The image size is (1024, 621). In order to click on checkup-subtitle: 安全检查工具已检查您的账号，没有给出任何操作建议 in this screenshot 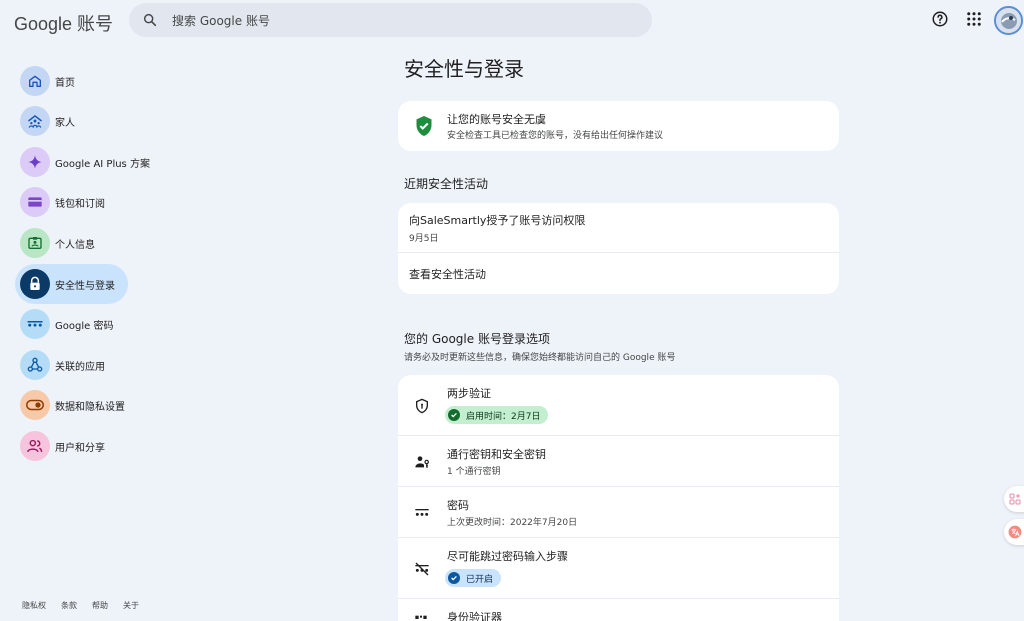, I will do `click(555, 136)`.